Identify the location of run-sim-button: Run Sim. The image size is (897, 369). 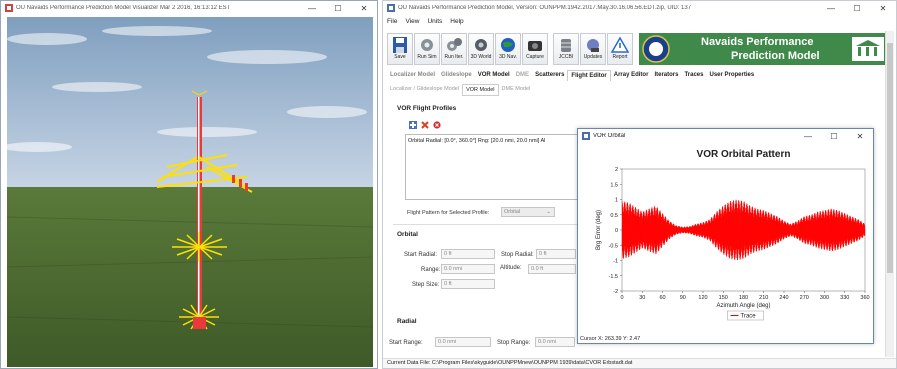
(427, 49).